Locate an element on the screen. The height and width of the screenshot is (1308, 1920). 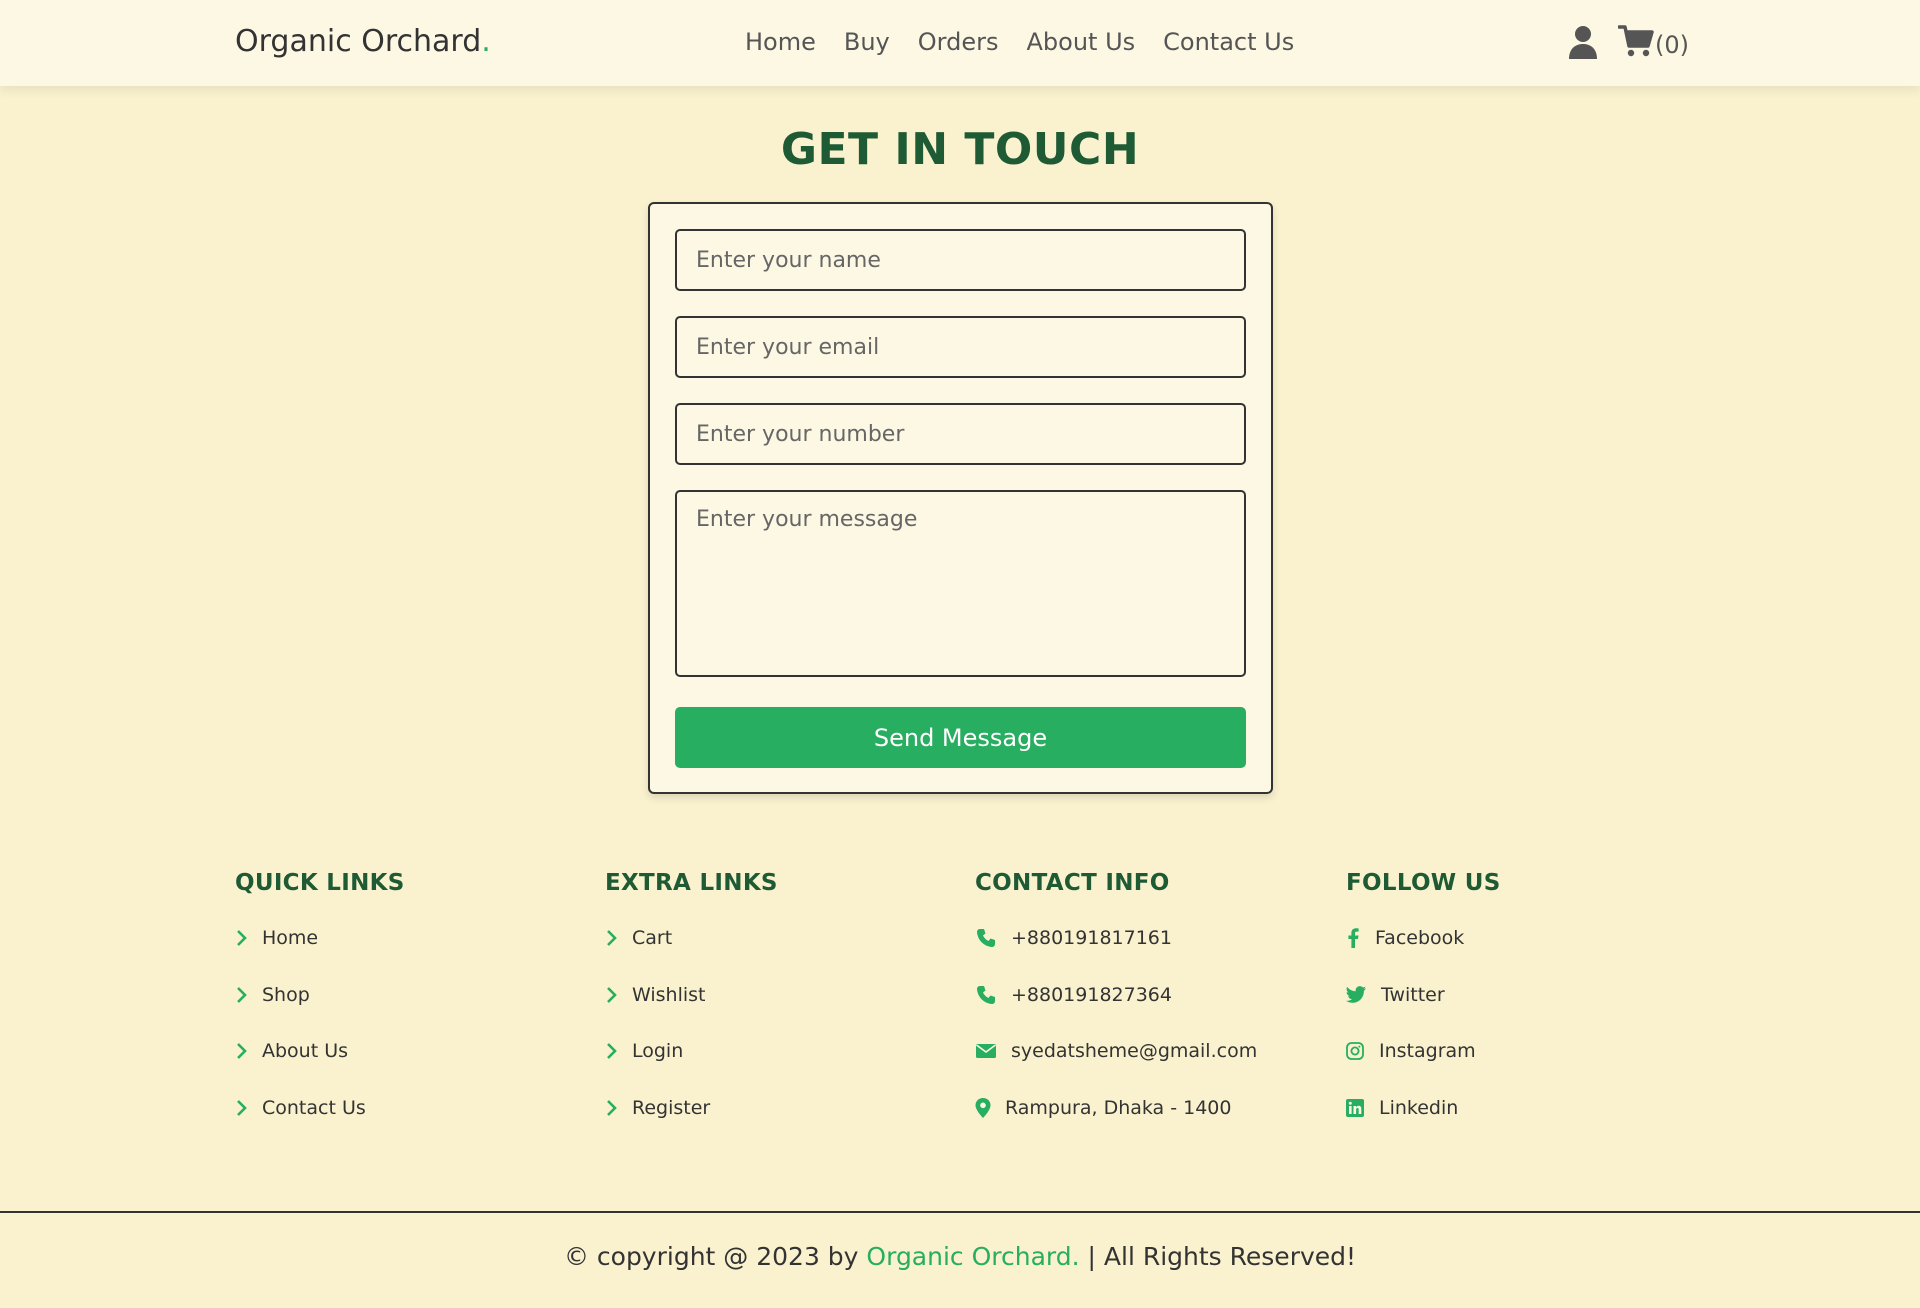
social-label: Linkedin is located at coordinates (1419, 1107).